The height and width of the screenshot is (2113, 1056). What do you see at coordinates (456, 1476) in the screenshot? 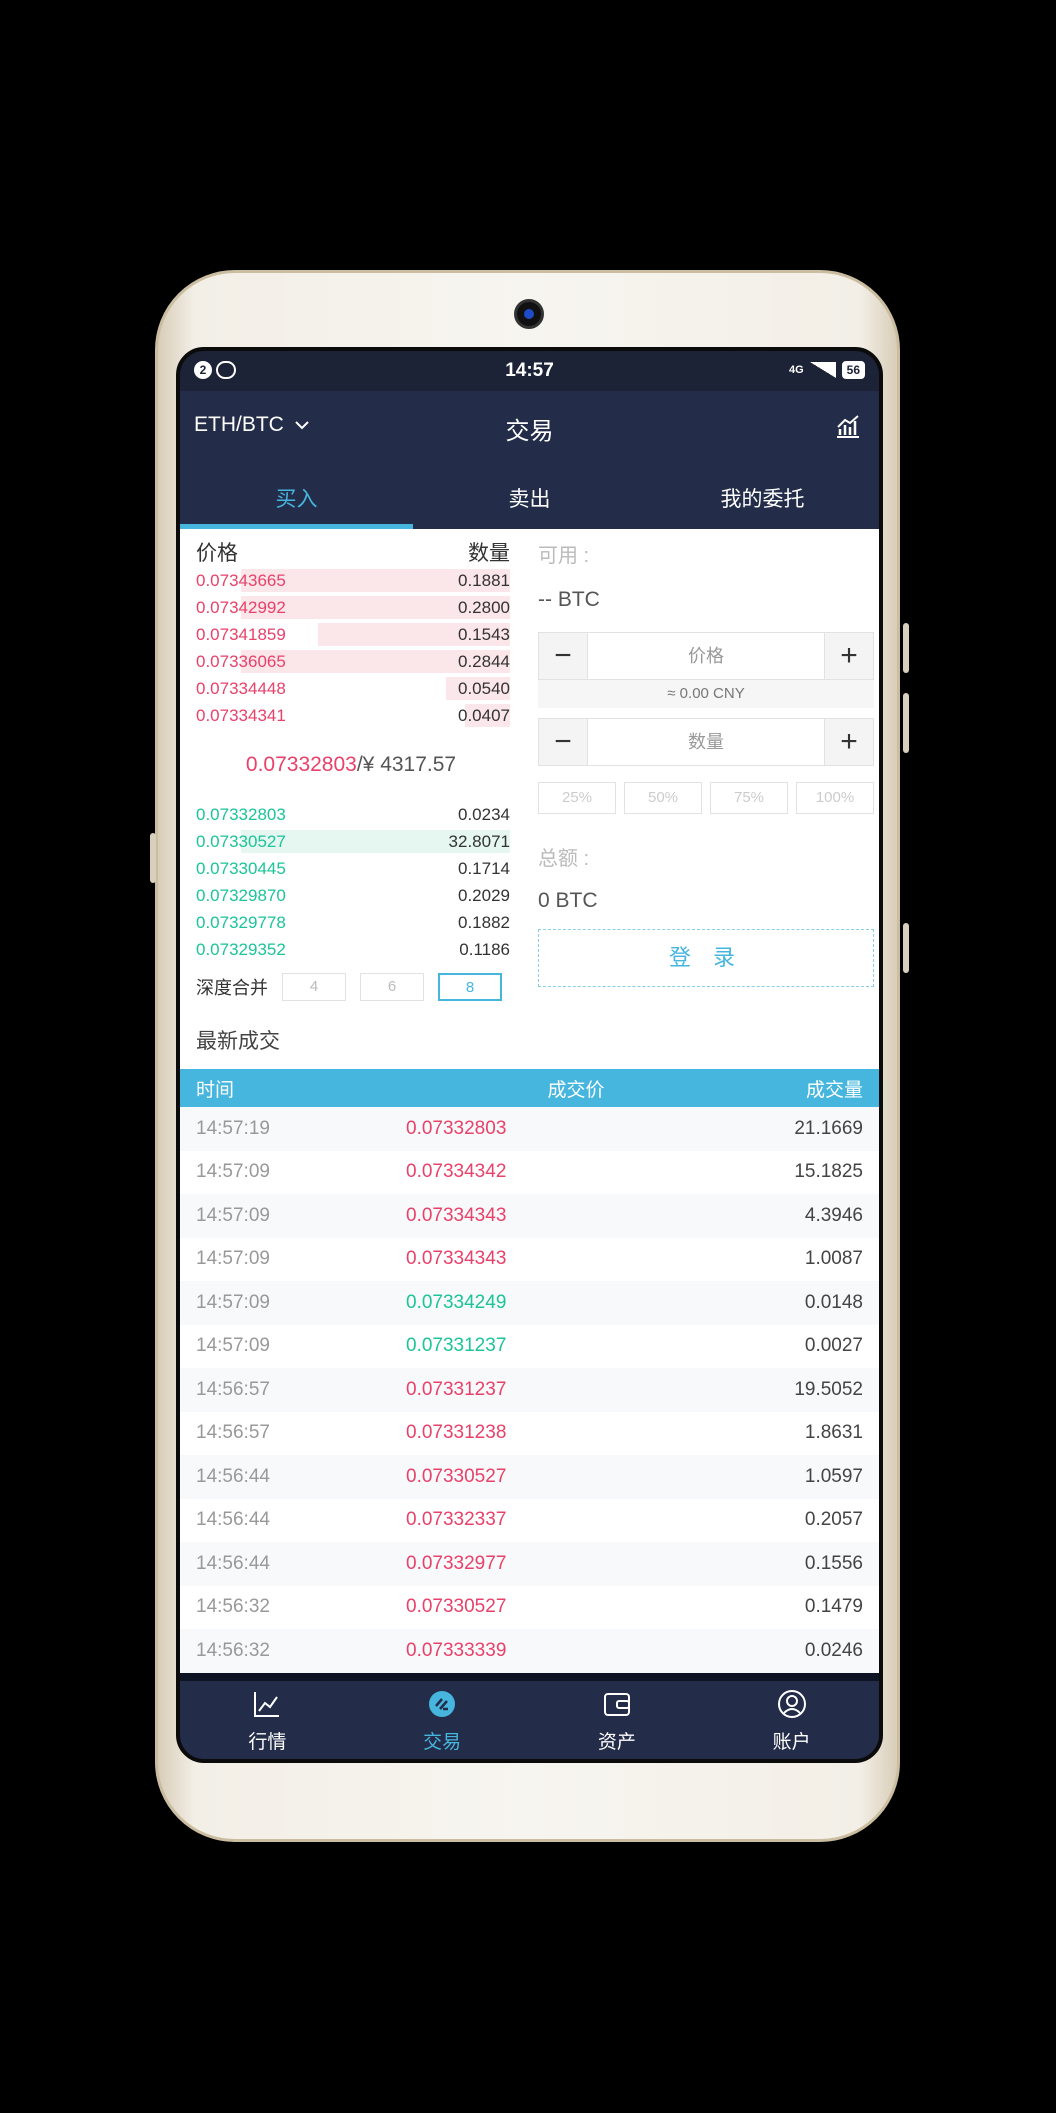
I see `trade-price: 0.07330527` at bounding box center [456, 1476].